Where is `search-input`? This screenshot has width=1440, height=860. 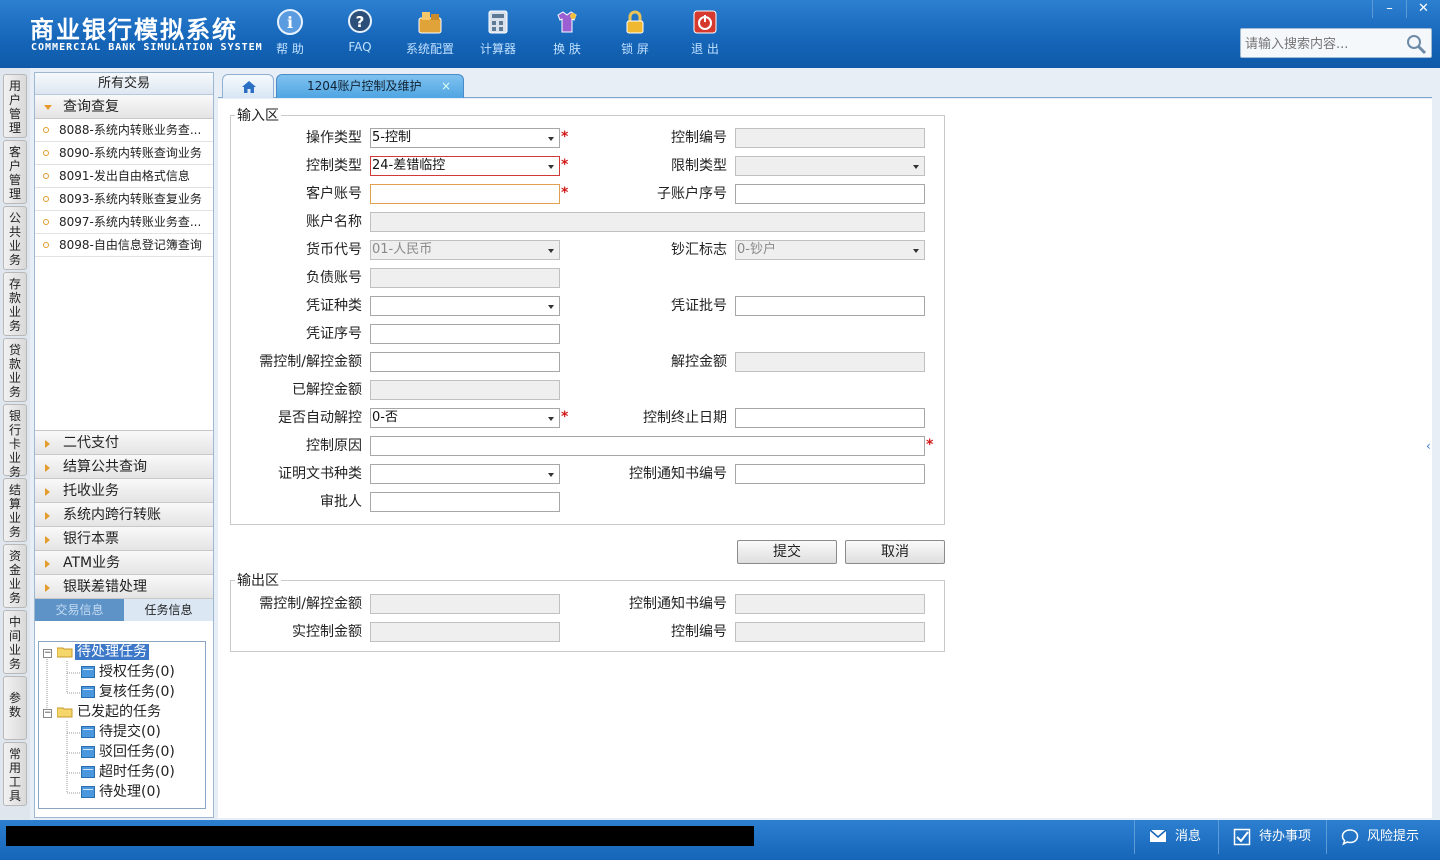
search-input is located at coordinates (1325, 44).